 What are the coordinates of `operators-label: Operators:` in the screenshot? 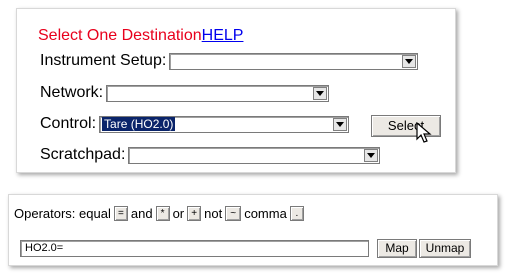 It's located at (45, 213).